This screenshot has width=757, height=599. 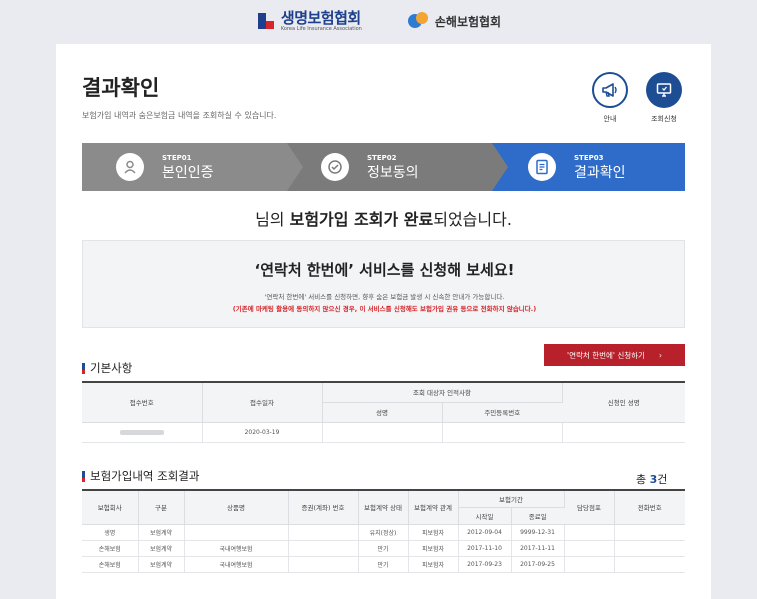 I want to click on cell-end: 2017-09-25, so click(x=538, y=564).